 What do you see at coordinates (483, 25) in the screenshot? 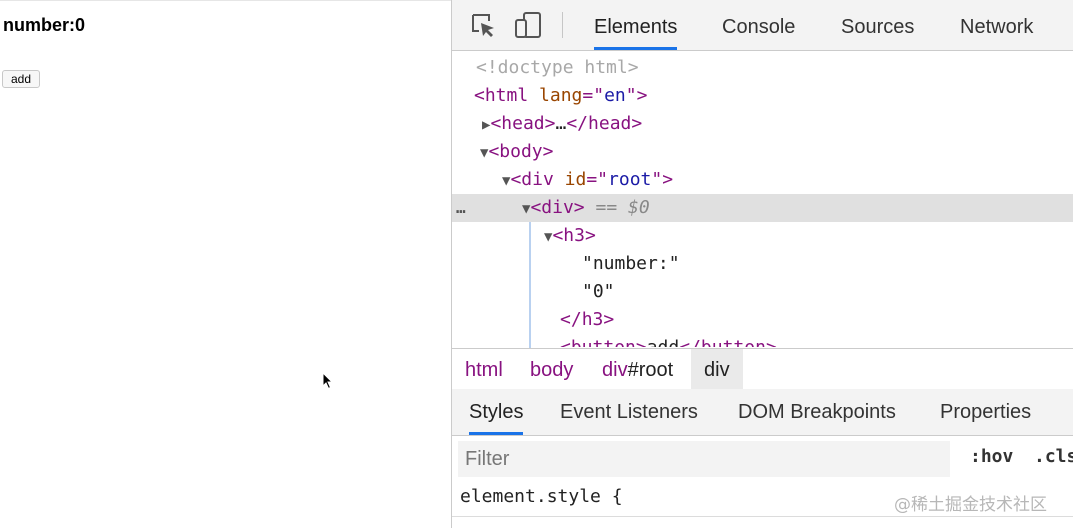
I see `inspect-element-icon` at bounding box center [483, 25].